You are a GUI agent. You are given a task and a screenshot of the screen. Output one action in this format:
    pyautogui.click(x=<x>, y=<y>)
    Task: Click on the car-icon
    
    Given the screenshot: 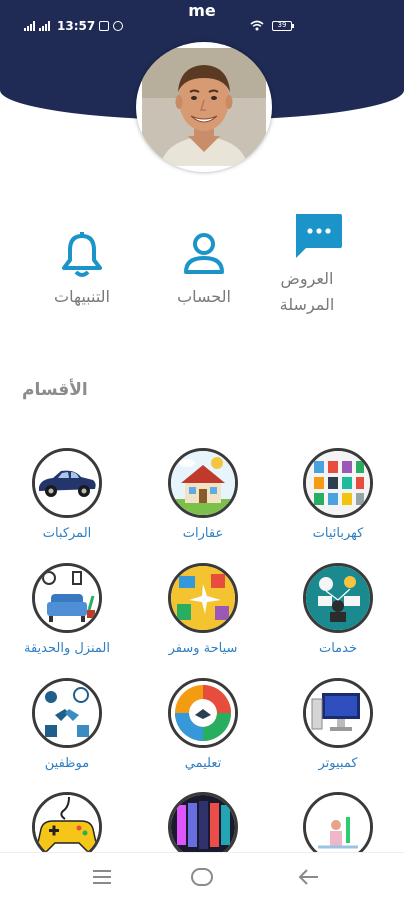 What is the action you would take?
    pyautogui.click(x=67, y=483)
    